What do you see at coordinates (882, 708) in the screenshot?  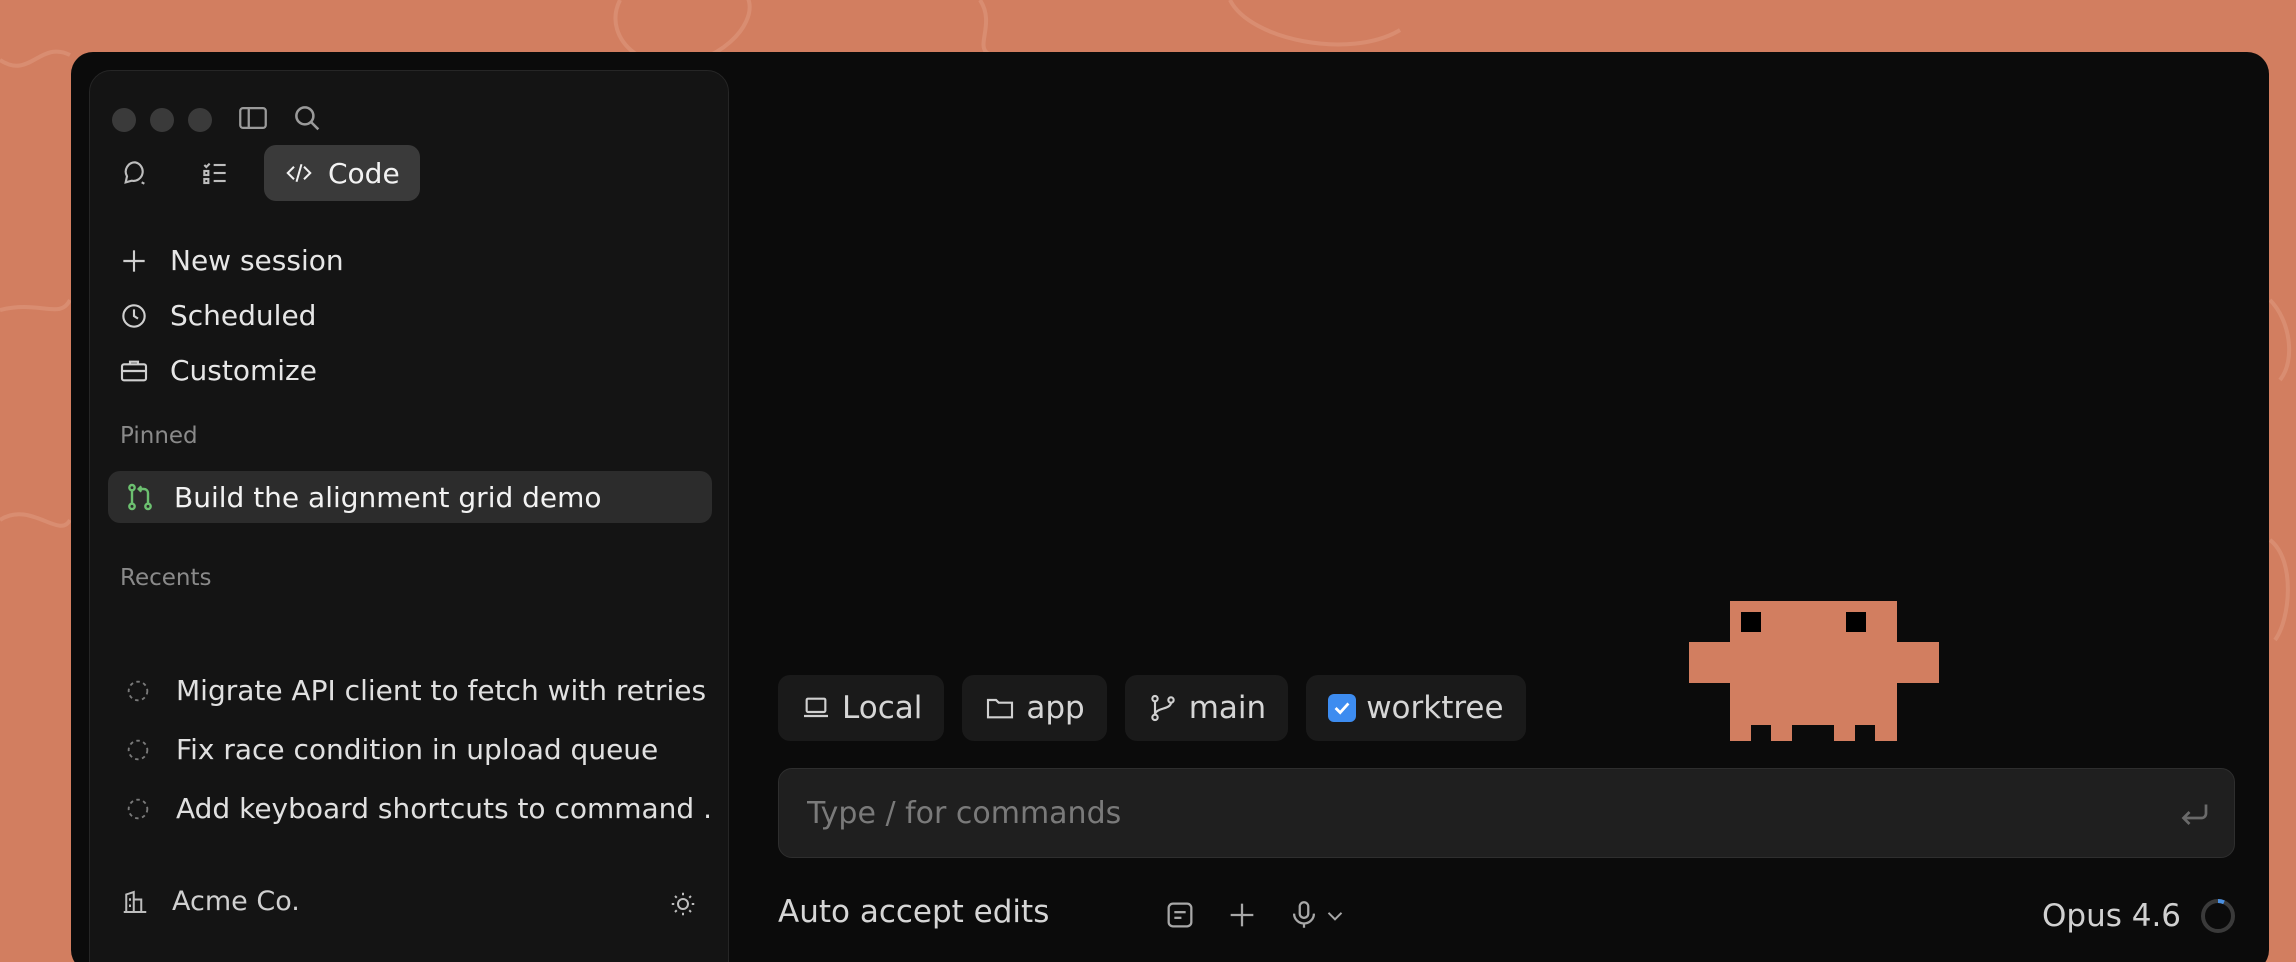 I see `environment-label: Local` at bounding box center [882, 708].